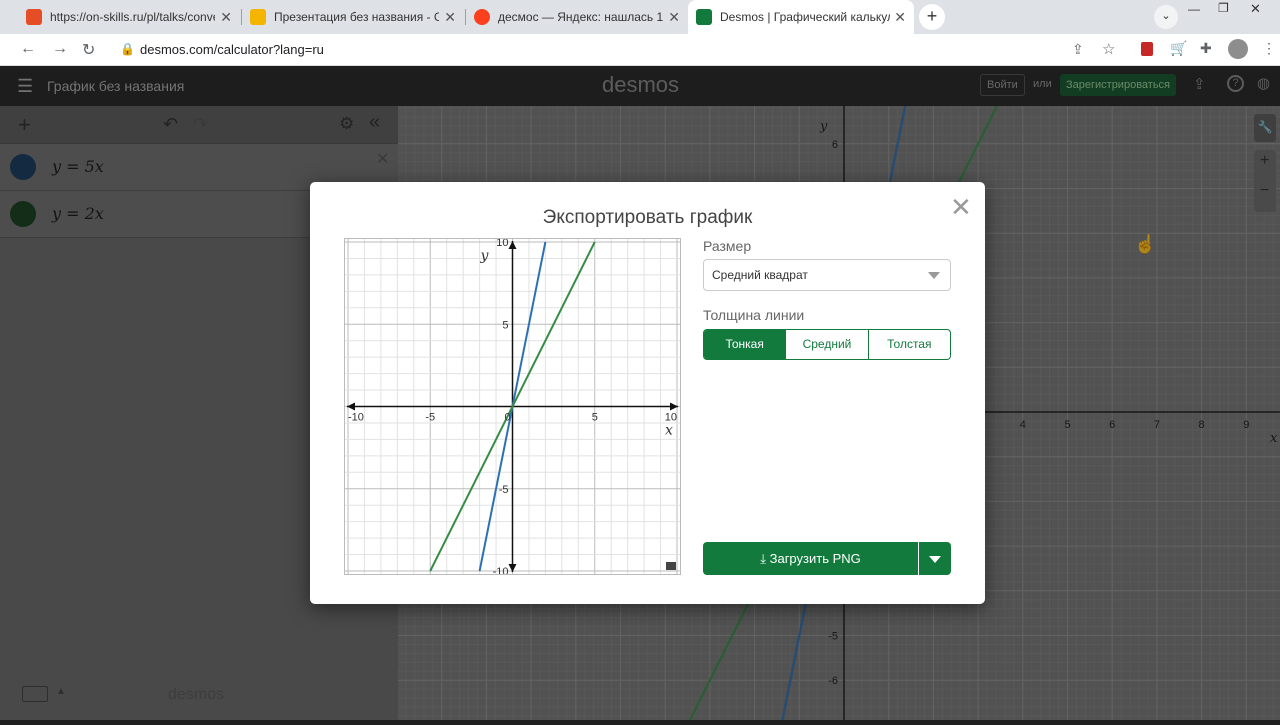 This screenshot has width=1280, height=725. Describe the element at coordinates (1238, 49) in the screenshot. I see `profile-avatar` at that location.